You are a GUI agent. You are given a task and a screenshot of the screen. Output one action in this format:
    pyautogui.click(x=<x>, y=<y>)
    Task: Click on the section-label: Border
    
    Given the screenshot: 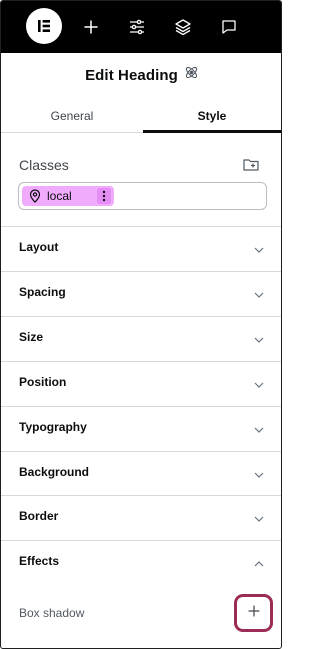 What is the action you would take?
    pyautogui.click(x=39, y=516)
    